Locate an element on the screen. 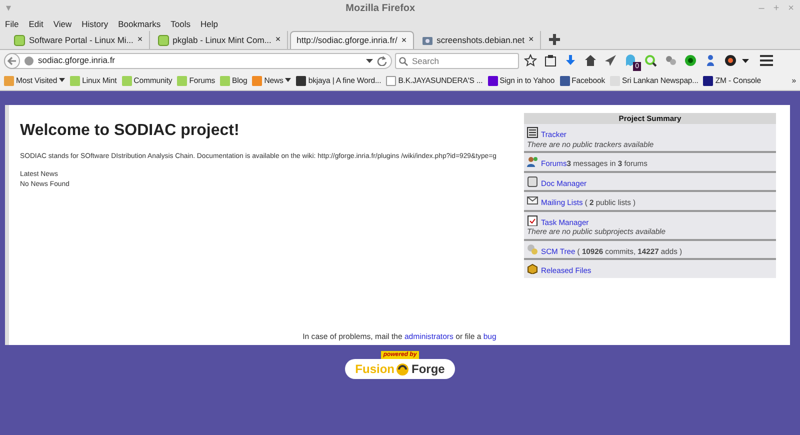 Image resolution: width=800 pixels, height=435 pixels. page-icon is located at coordinates (391, 81).